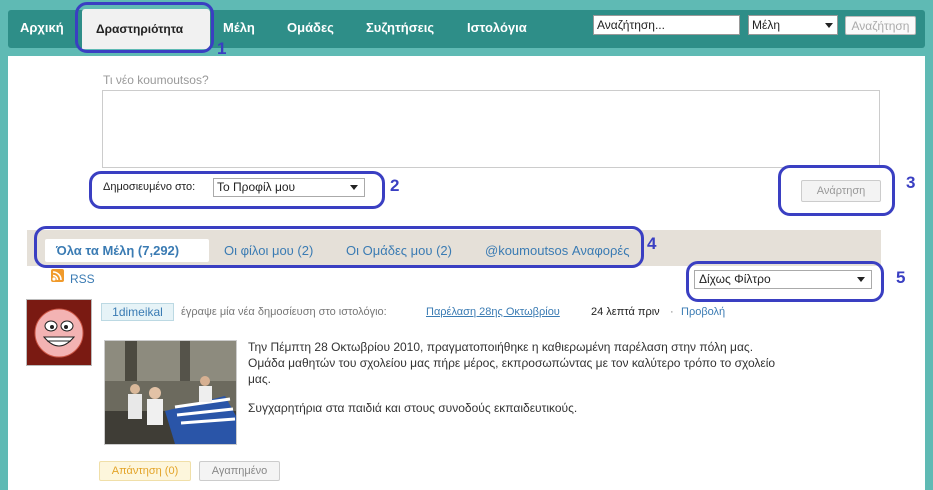 Image resolution: width=933 pixels, height=490 pixels. Describe the element at coordinates (395, 185) in the screenshot. I see `annotation-number-2: 2` at that location.